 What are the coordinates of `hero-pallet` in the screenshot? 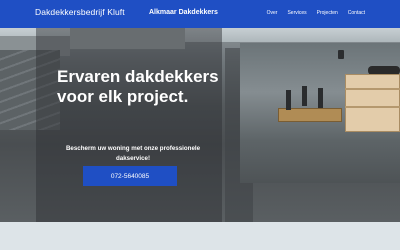 It's located at (310, 115).